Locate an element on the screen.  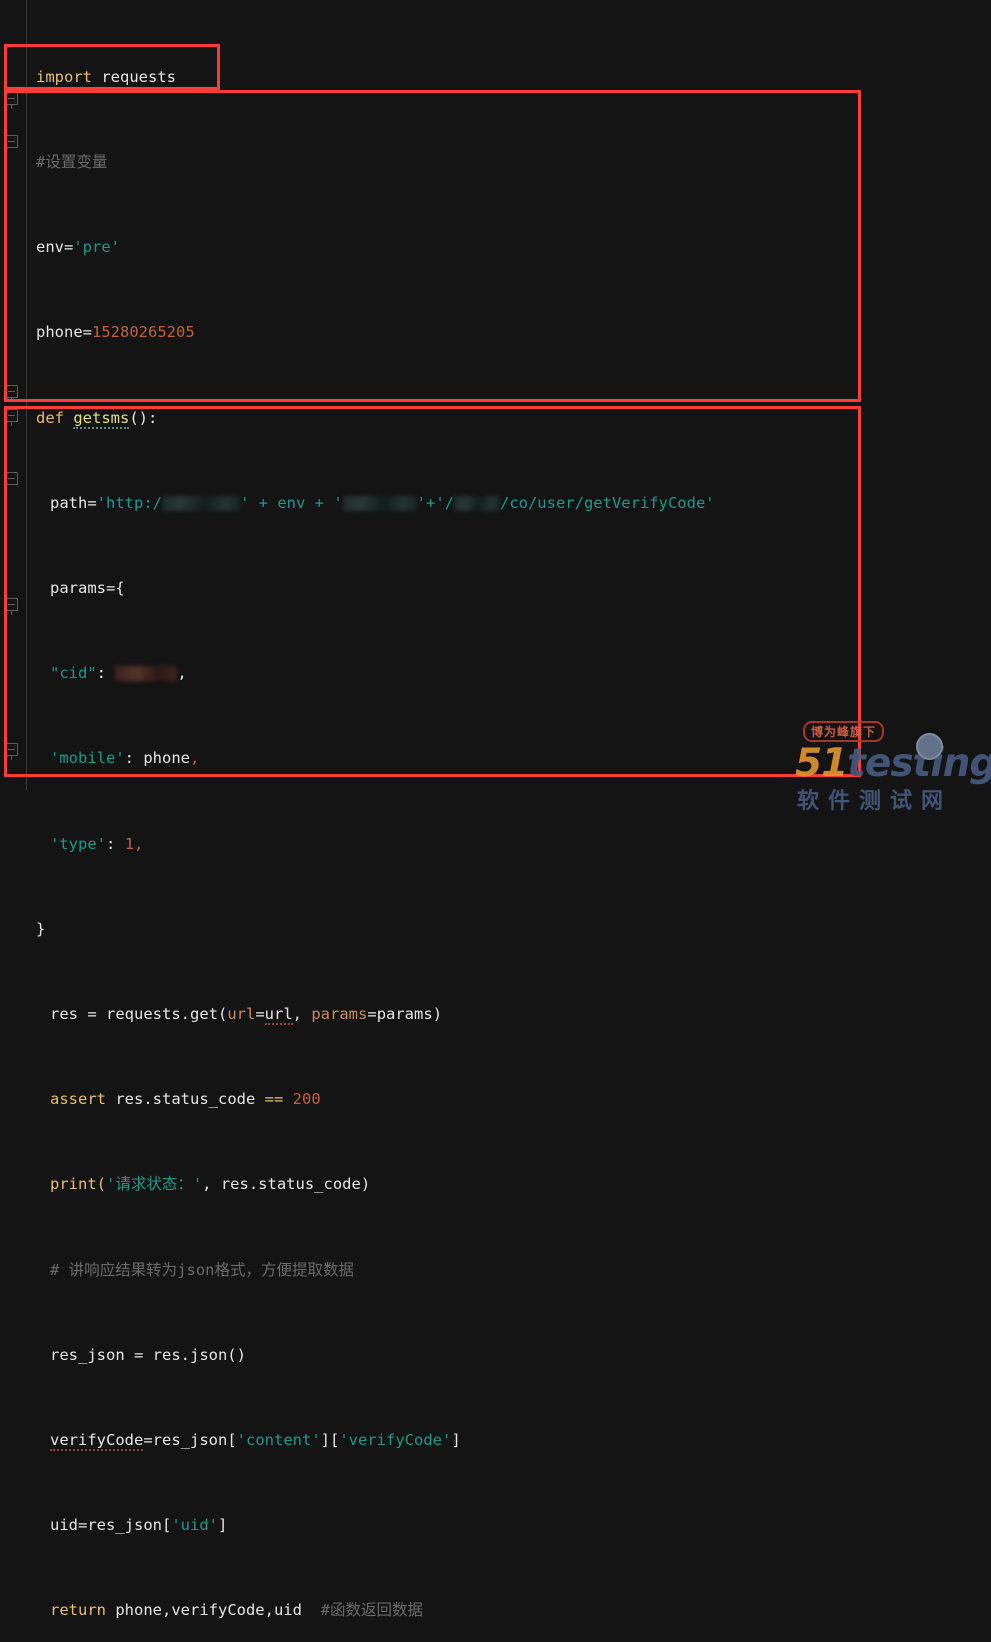
code-line: params={ is located at coordinates (495, 588).